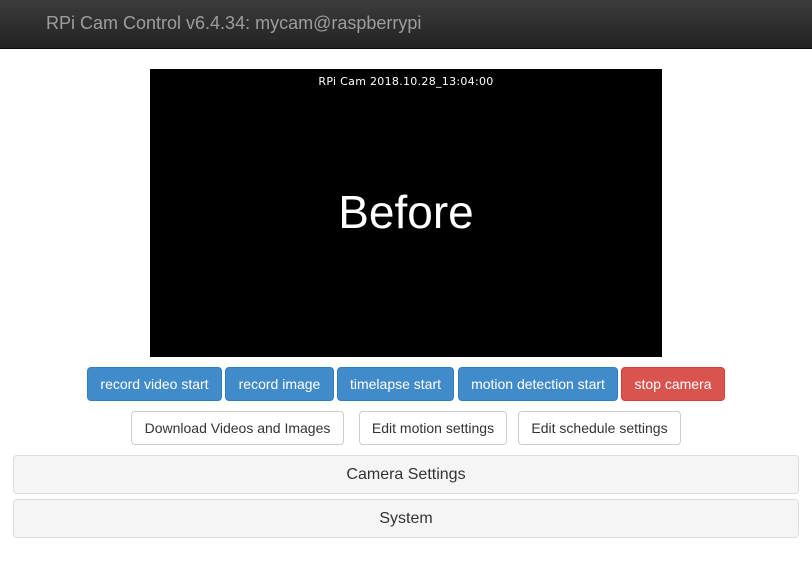 The image size is (812, 577). What do you see at coordinates (406, 518) in the screenshot?
I see `system-panel: System` at bounding box center [406, 518].